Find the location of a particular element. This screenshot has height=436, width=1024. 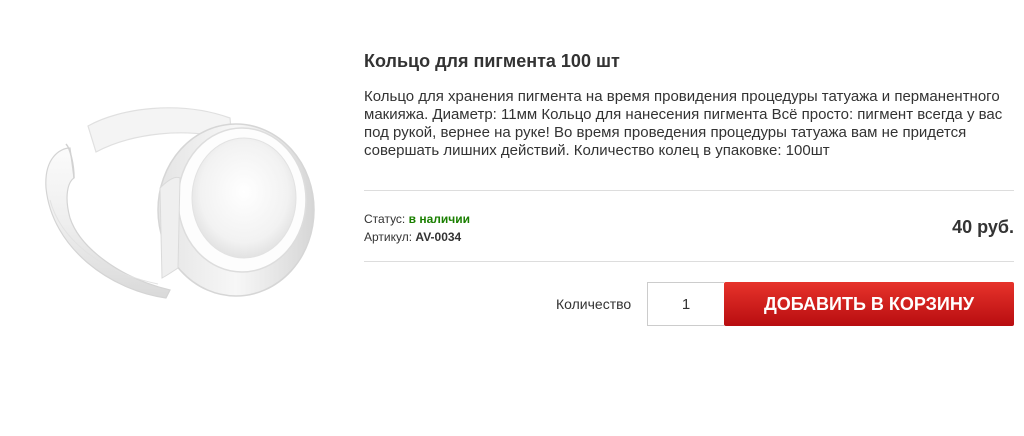

status-label: Статус: is located at coordinates (385, 219).